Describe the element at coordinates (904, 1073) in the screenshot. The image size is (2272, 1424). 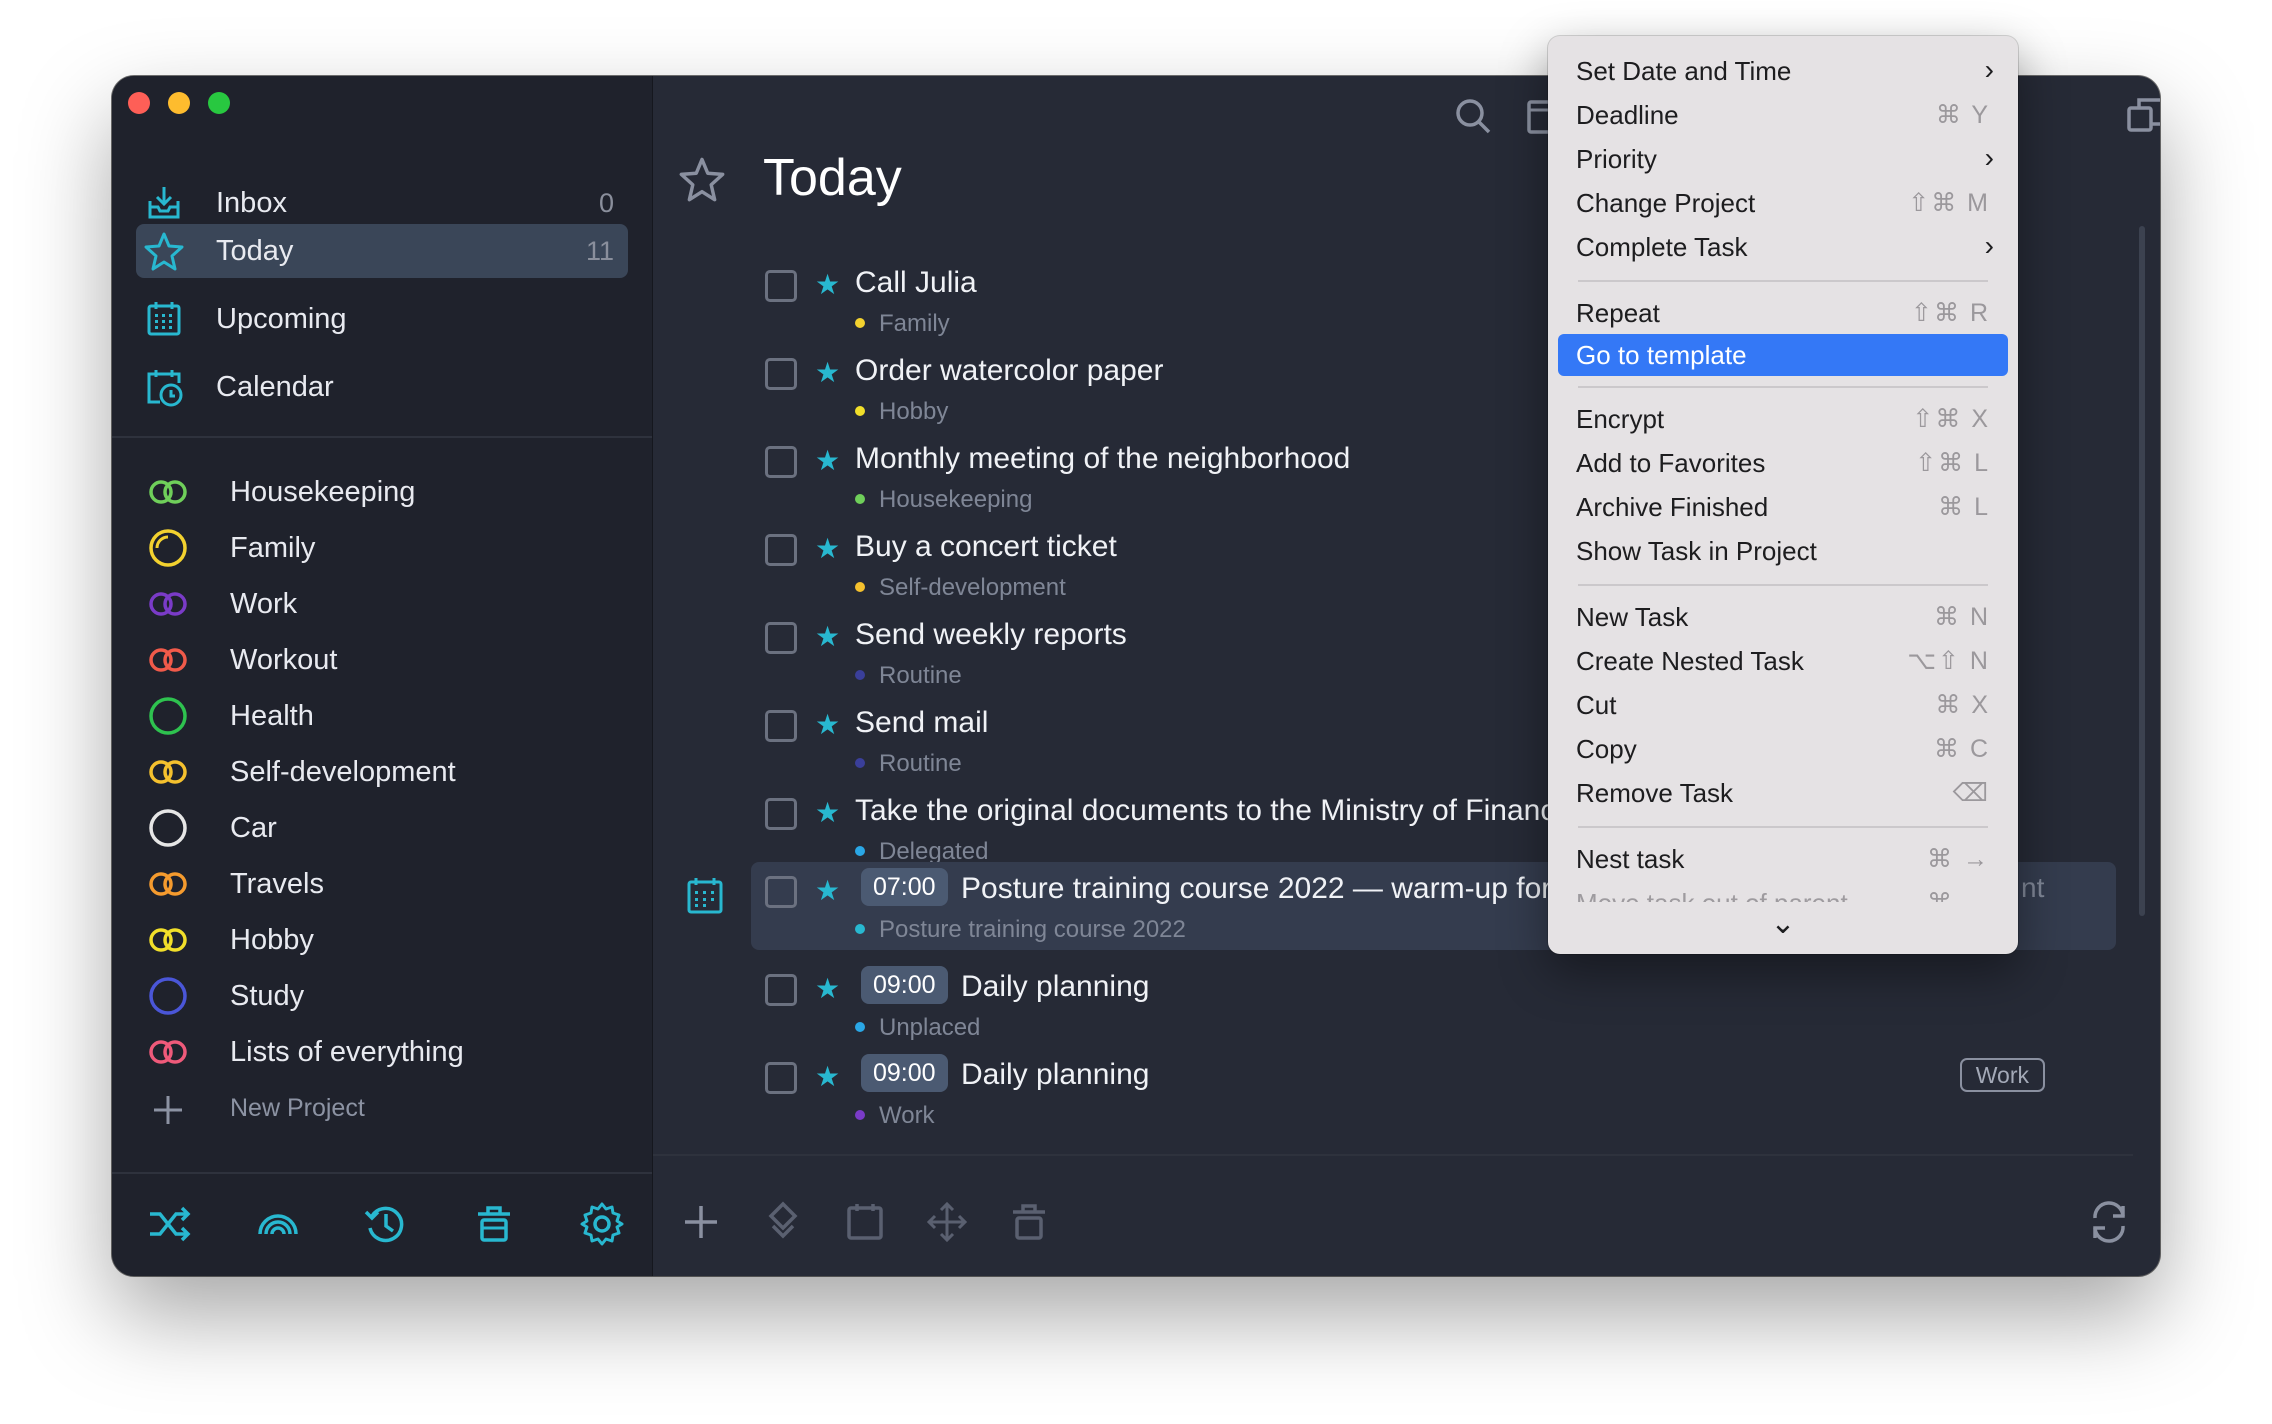
I see `time-badge: 09:00` at that location.